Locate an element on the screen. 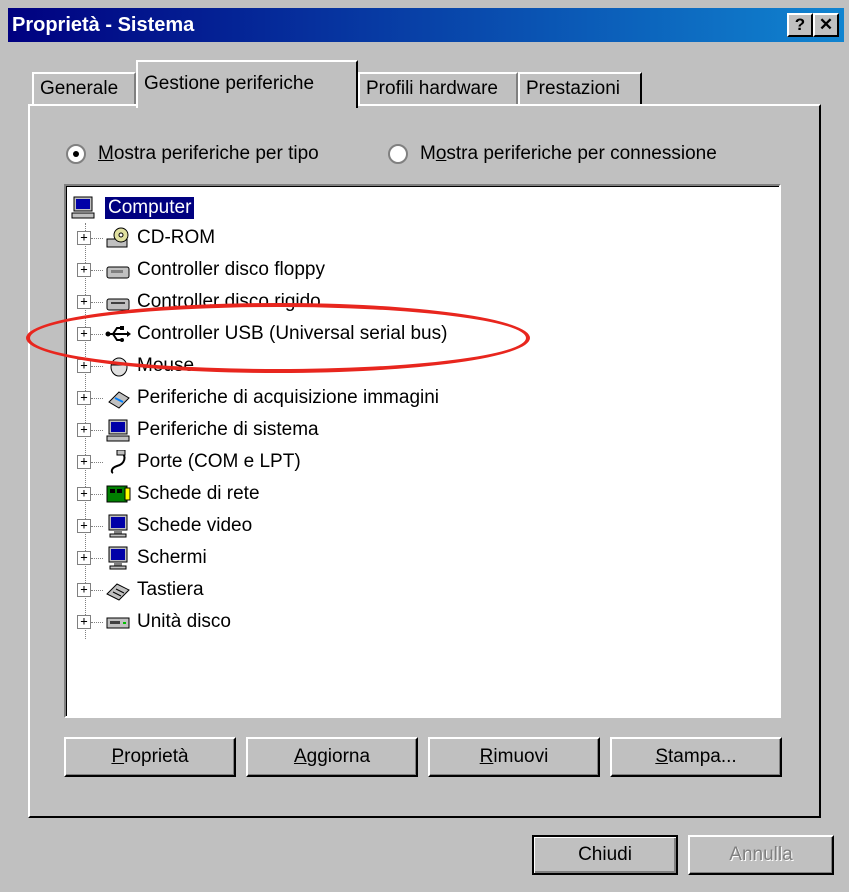 Image resolution: width=849 pixels, height=892 pixels. refresh-button: Aggiorna is located at coordinates (332, 757).